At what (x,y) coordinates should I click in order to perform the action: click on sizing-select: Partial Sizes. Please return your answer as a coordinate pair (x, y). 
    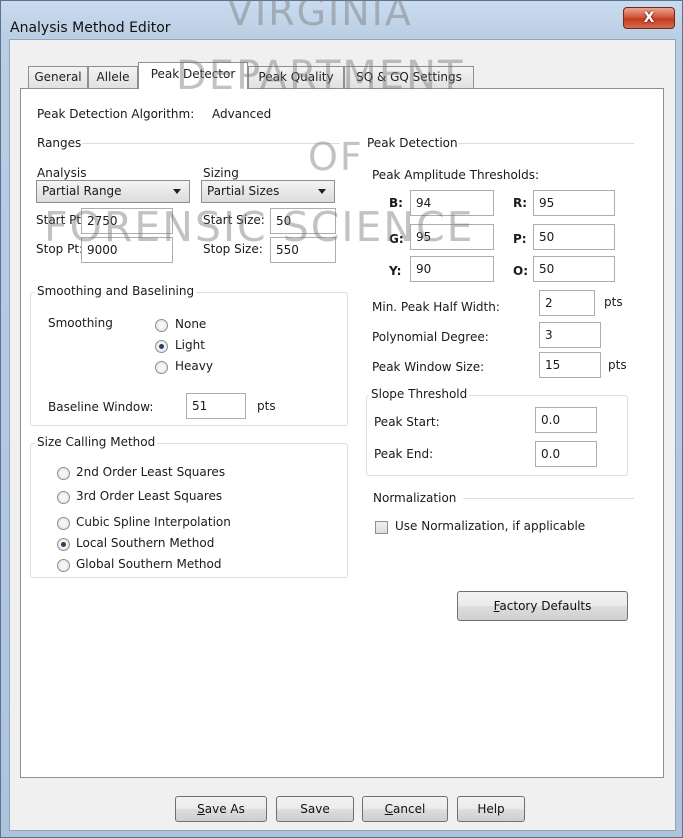
    Looking at the image, I should click on (268, 191).